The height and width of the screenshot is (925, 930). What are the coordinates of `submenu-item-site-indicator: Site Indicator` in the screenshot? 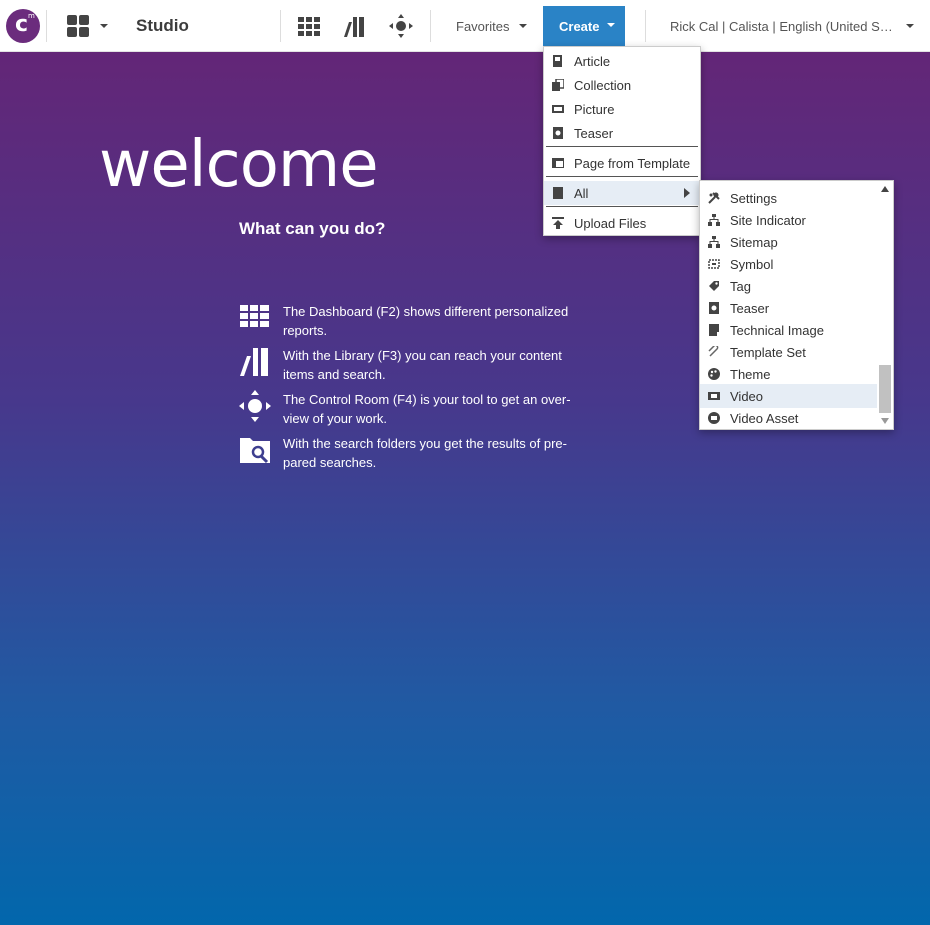 It's located at (789, 220).